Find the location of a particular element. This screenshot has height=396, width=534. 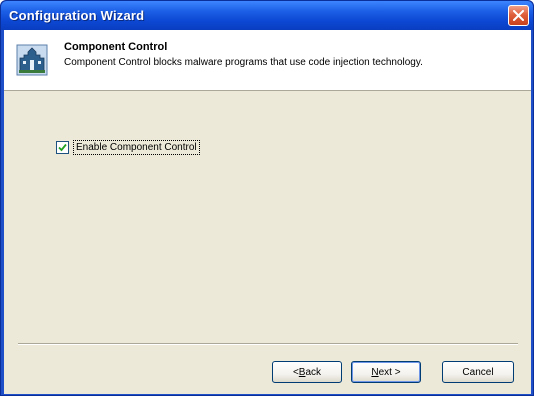

next-button: Next > is located at coordinates (386, 372).